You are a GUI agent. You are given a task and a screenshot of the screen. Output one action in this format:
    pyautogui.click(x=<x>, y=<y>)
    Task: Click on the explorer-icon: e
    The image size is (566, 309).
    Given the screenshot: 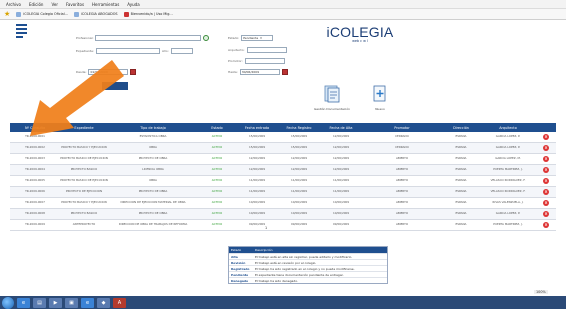 What is the action you would take?
    pyautogui.click(x=23, y=302)
    